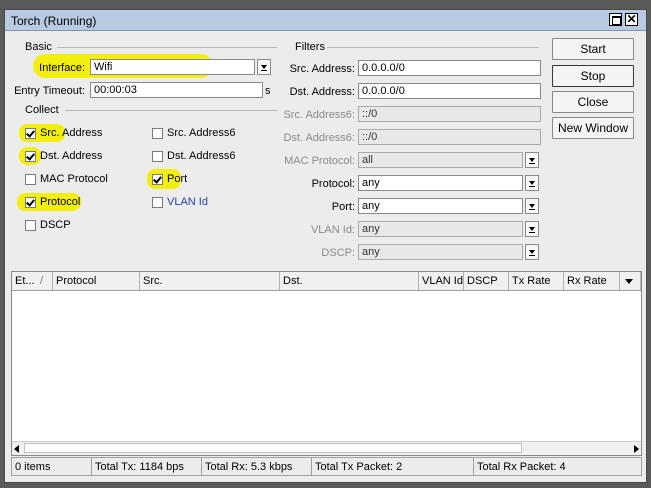  I want to click on col-vlan-id: VLAN Id, so click(441, 281).